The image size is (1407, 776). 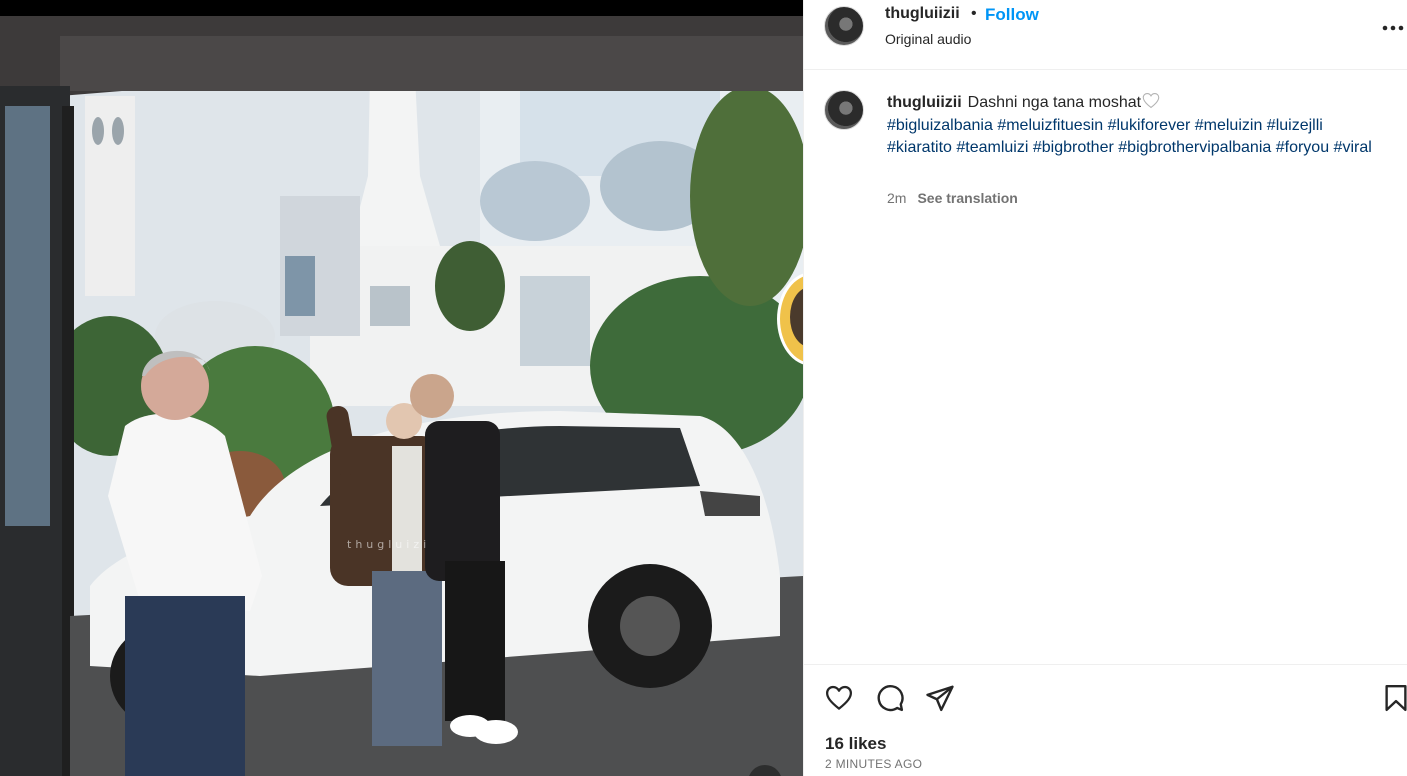 What do you see at coordinates (873, 764) in the screenshot?
I see `post-timestamp: 2 MINUTES AGO` at bounding box center [873, 764].